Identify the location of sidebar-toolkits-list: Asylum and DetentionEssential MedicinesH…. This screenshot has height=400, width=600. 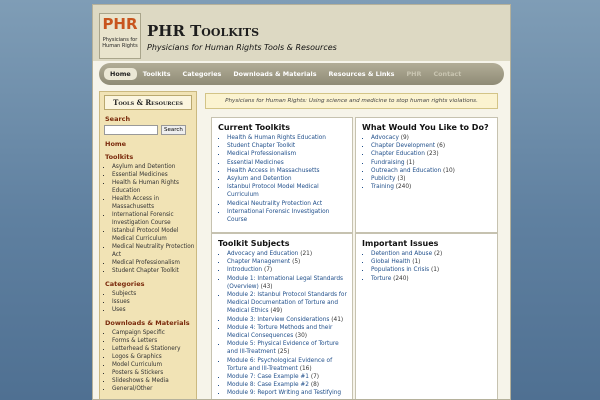
(148, 219).